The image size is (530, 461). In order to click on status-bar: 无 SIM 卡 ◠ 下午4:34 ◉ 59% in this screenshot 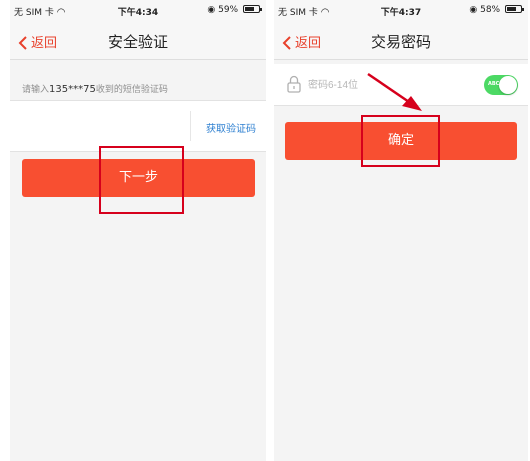, I will do `click(138, 10)`.